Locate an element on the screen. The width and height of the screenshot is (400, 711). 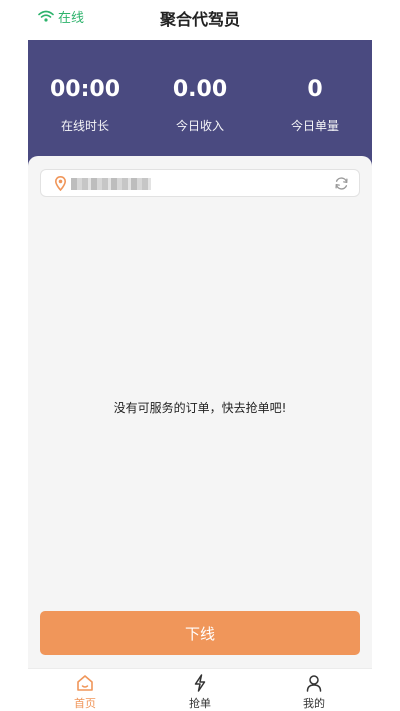
stat-today-orders: 0 今日单量 is located at coordinates (315, 105).